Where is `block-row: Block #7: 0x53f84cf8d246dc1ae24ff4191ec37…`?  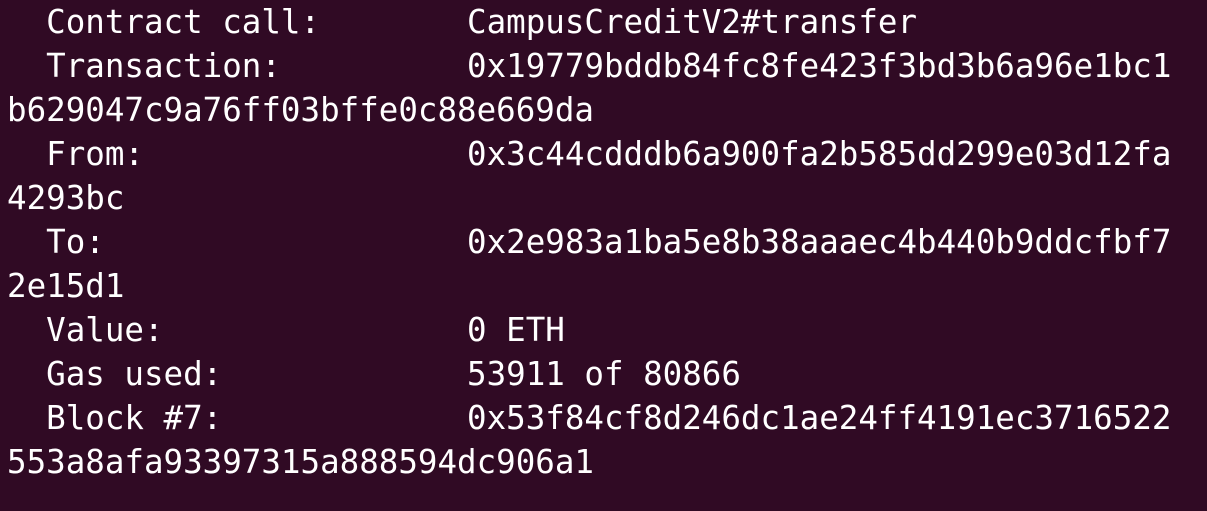 block-row: Block #7: 0x53f84cf8d246dc1ae24ff4191ec37… is located at coordinates (589, 418).